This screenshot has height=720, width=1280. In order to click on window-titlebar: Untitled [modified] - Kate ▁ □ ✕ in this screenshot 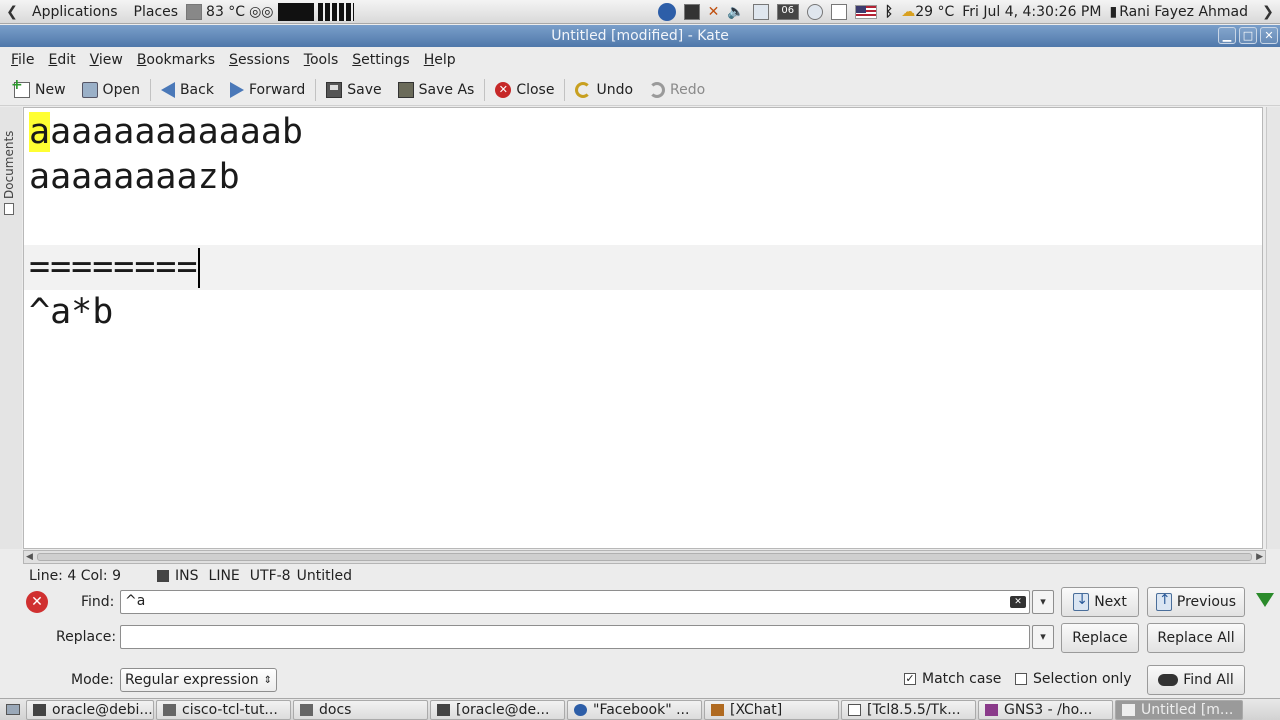, I will do `click(640, 36)`.